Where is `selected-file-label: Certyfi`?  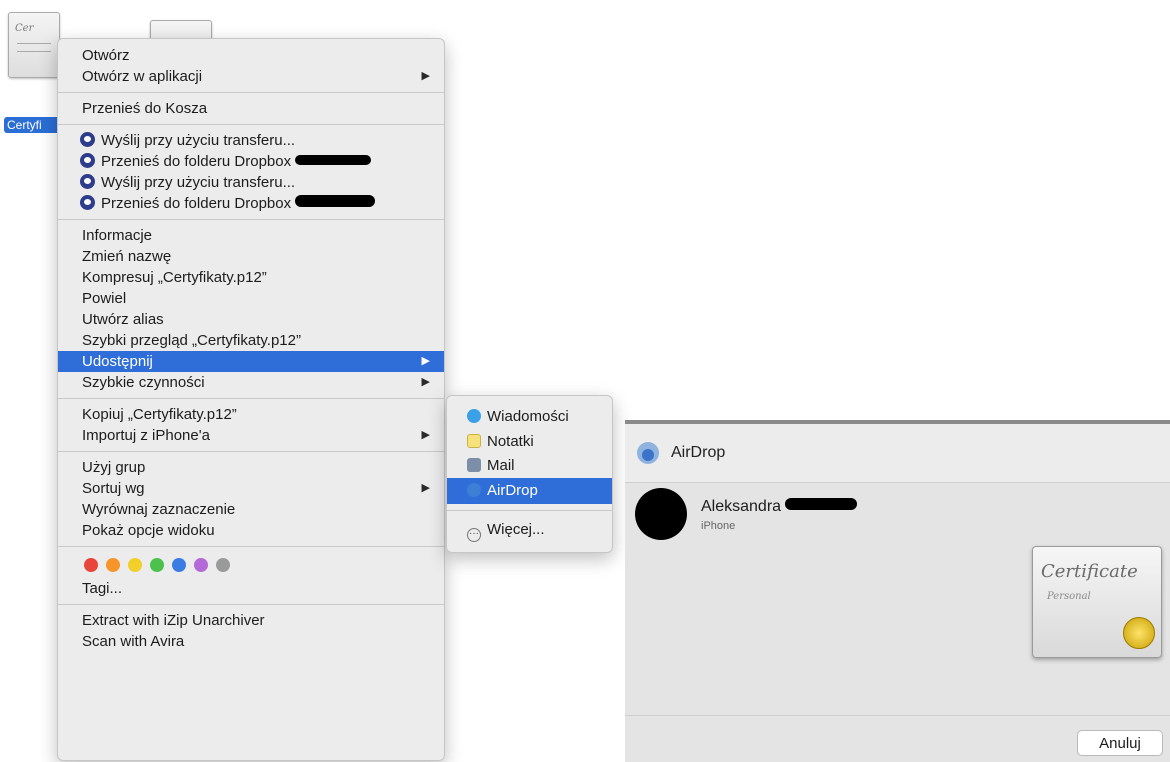 selected-file-label: Certyfi is located at coordinates (33, 125).